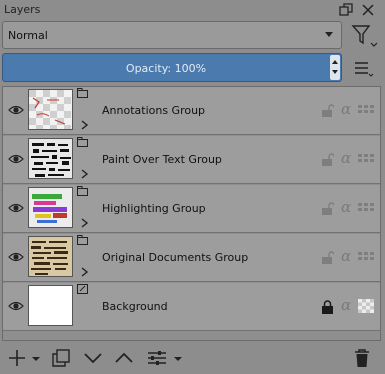  I want to click on layer-name: Highlighting Group, so click(154, 208).